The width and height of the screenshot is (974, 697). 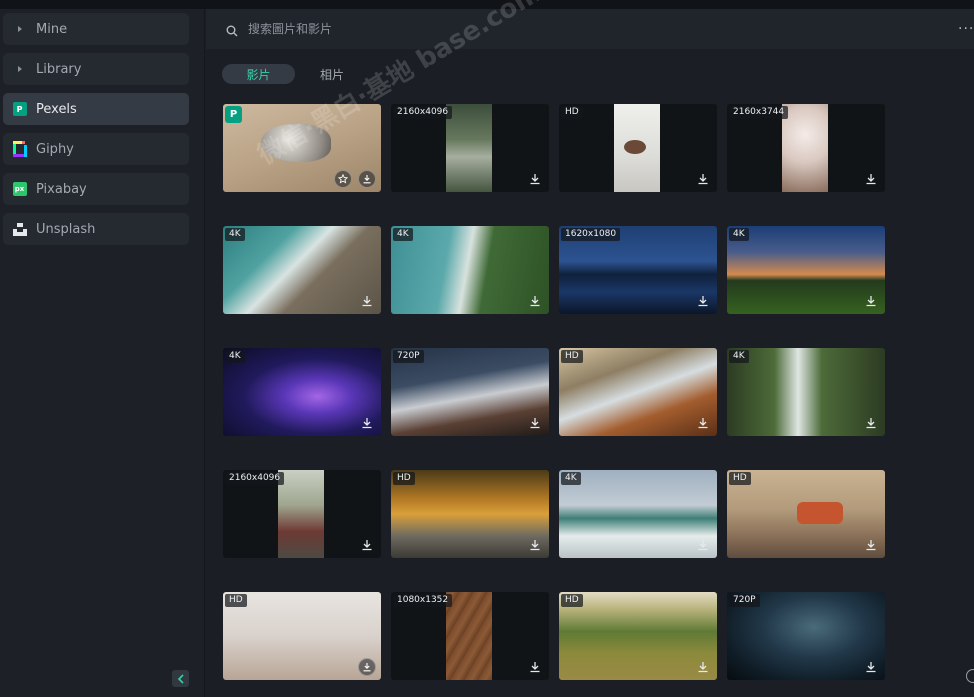 What do you see at coordinates (19, 189) in the screenshot?
I see `pixabay-logo-icon: px` at bounding box center [19, 189].